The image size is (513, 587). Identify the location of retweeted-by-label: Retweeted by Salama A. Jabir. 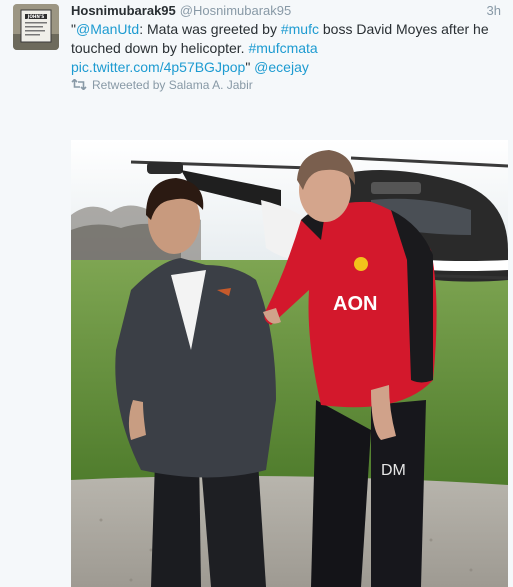
(172, 85).